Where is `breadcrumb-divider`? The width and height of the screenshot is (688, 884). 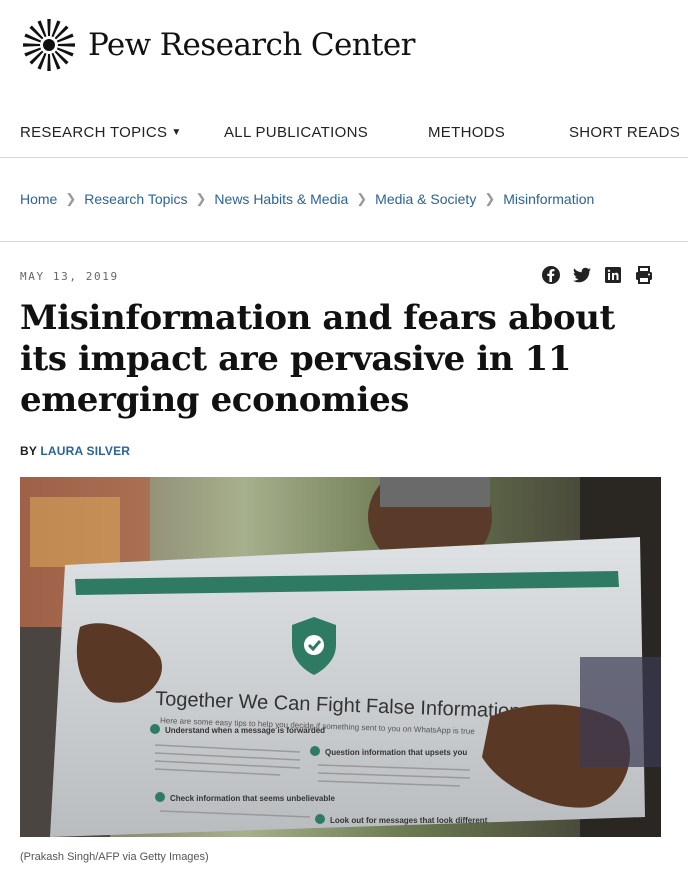 breadcrumb-divider is located at coordinates (344, 241).